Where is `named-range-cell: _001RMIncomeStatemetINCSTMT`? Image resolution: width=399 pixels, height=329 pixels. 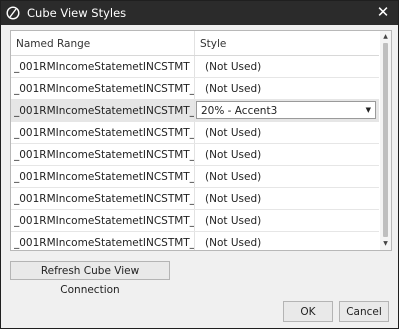 named-range-cell: _001RMIncomeStatemetINCSTMT is located at coordinates (102, 67).